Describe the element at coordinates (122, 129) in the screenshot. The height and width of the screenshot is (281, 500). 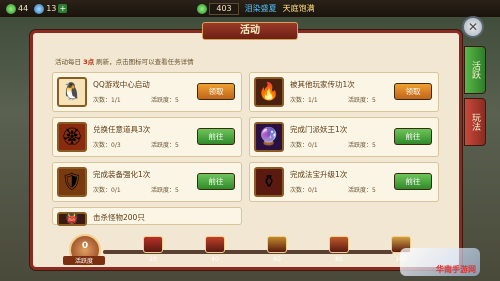
I see `task-name: 兑换任意道具3次` at that location.